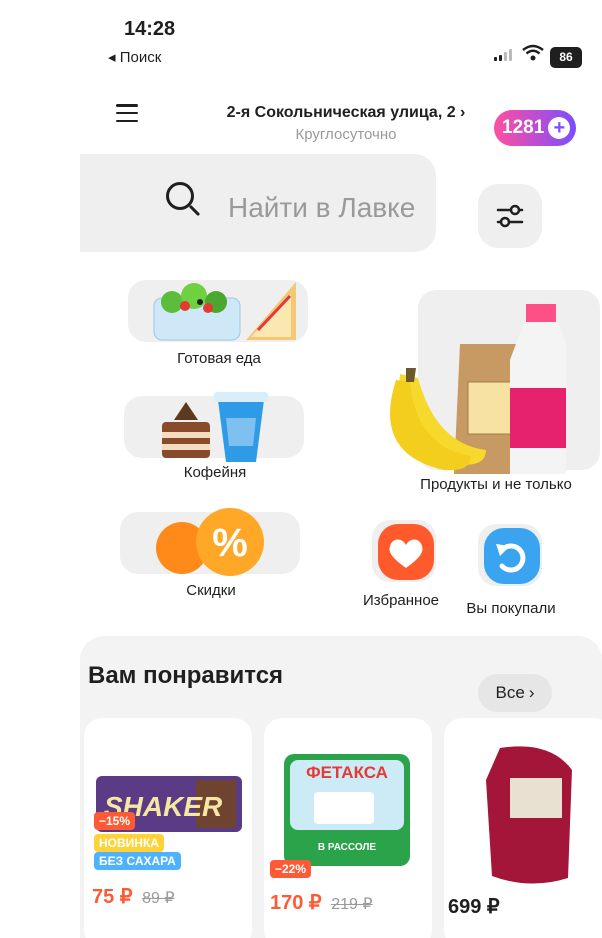 Image resolution: width=602 pixels, height=938 pixels. What do you see at coordinates (134, 57) in the screenshot?
I see `back-to-search-link: ◂ Поиск` at bounding box center [134, 57].